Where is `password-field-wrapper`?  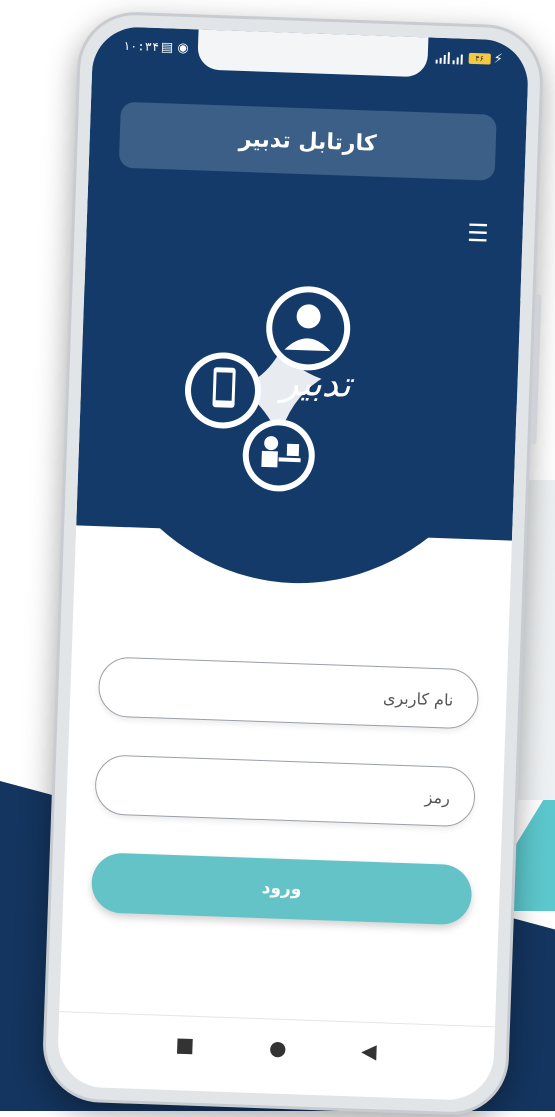
password-field-wrapper is located at coordinates (285, 791).